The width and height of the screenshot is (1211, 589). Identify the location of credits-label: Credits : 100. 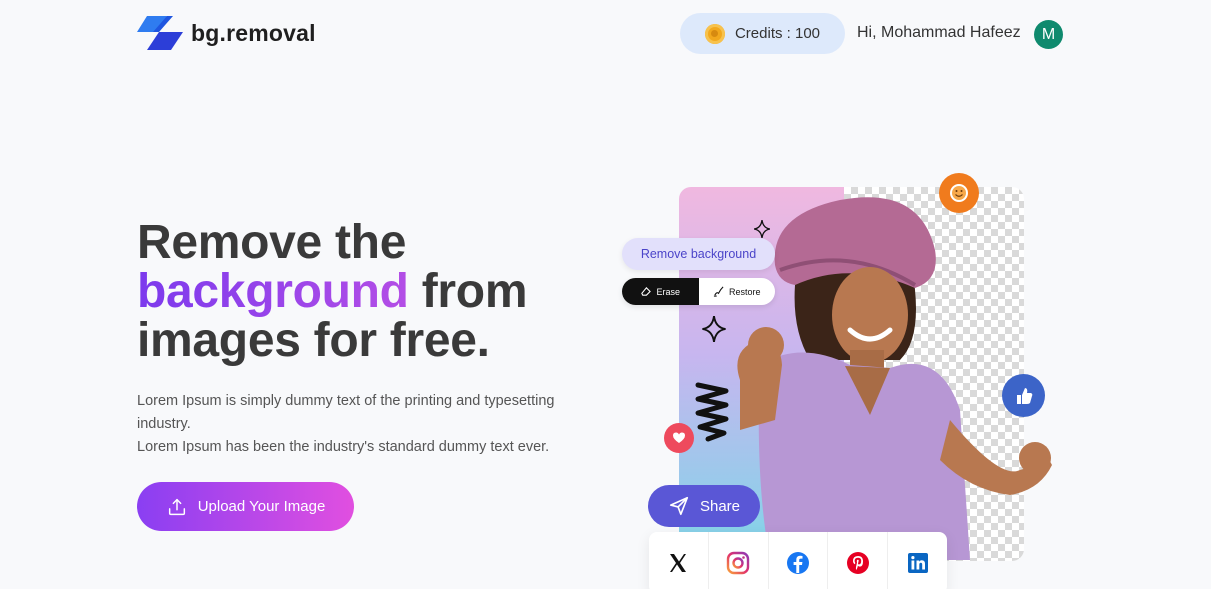
(777, 33).